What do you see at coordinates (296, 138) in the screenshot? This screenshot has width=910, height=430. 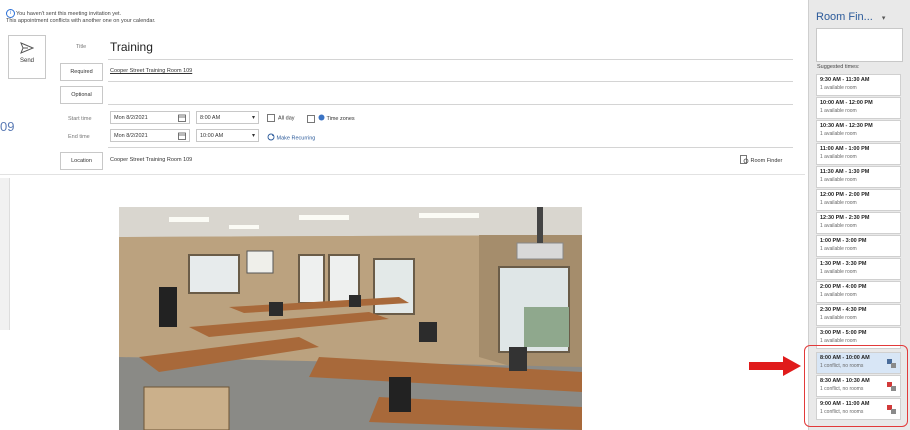 I see `make-recurring-label: Make Recurring` at bounding box center [296, 138].